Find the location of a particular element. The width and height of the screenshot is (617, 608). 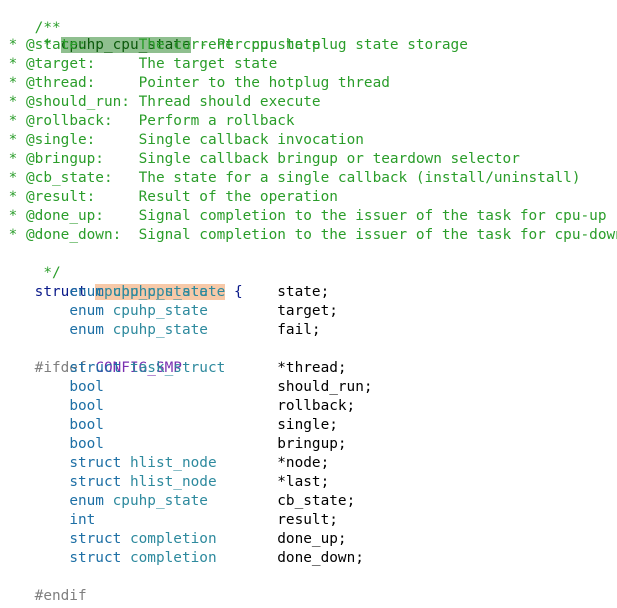

field-name: *node; is located at coordinates (303, 463).